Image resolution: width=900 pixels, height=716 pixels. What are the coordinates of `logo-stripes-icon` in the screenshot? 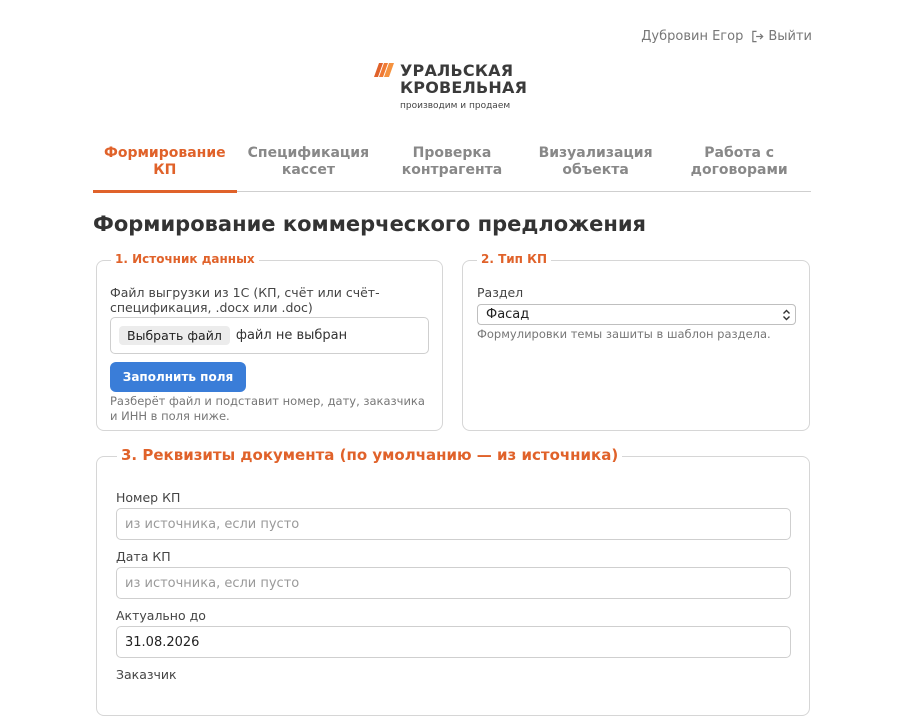 It's located at (384, 70).